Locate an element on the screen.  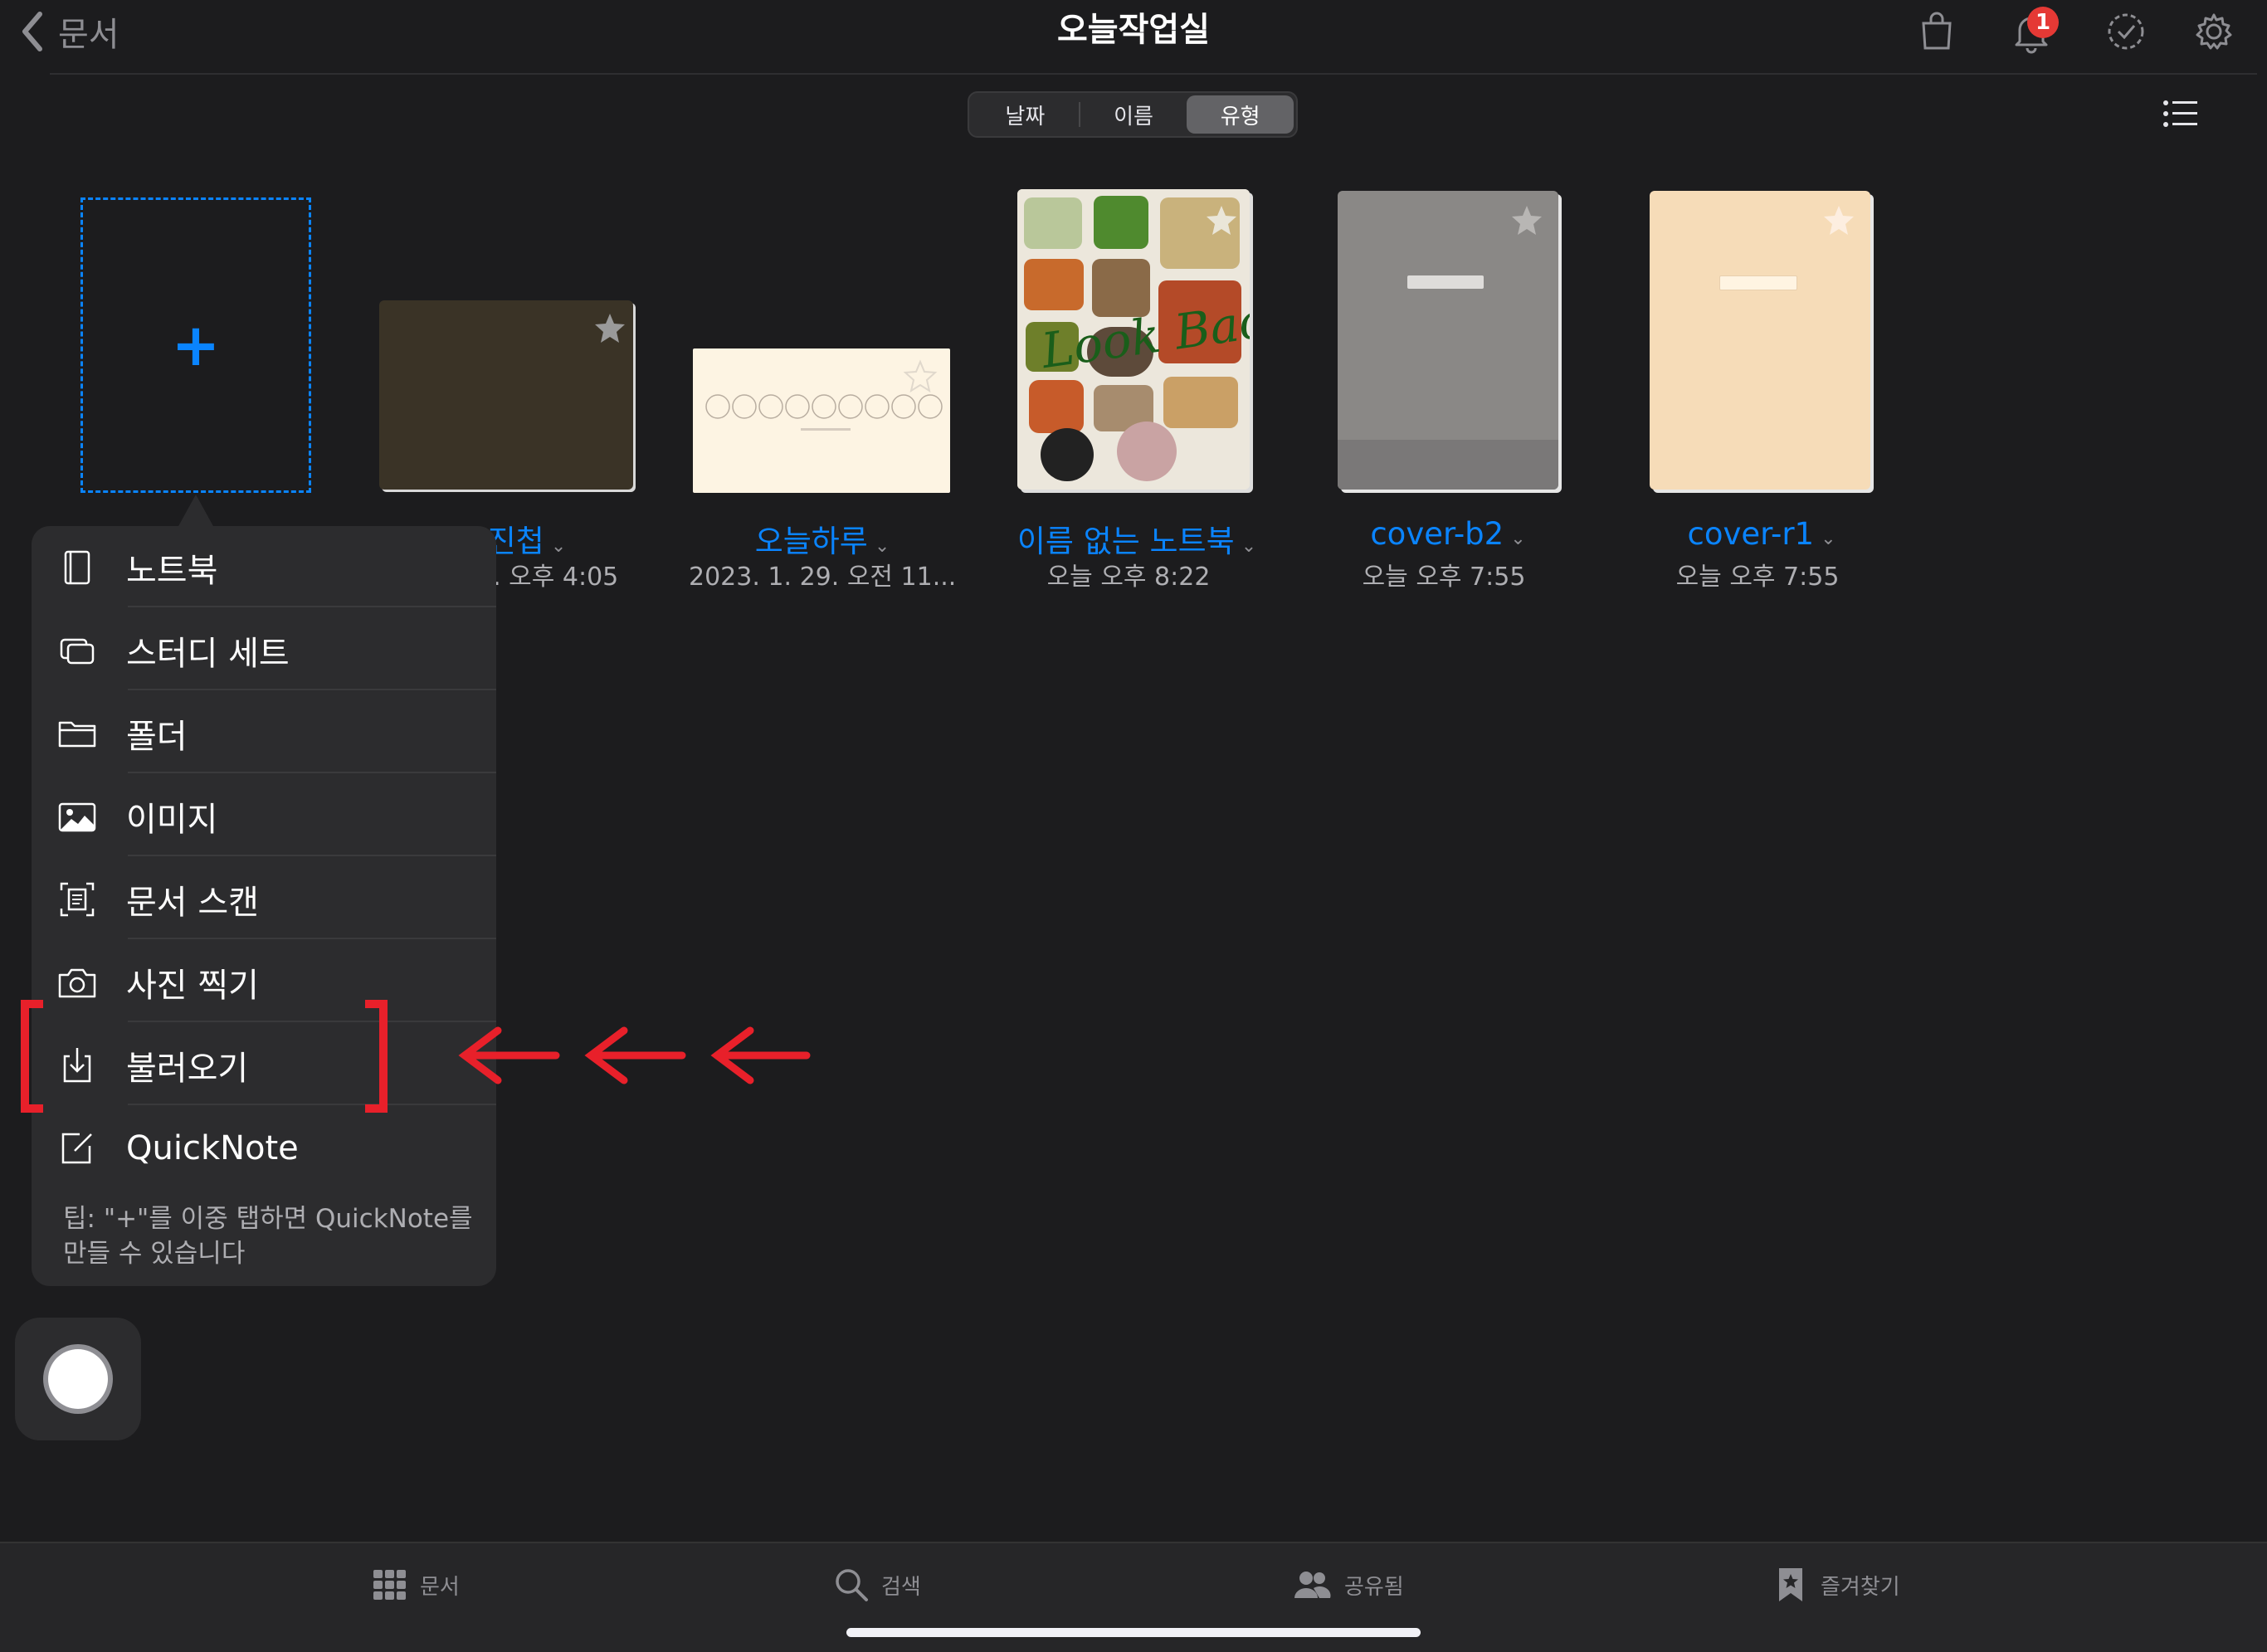
list-view-icon is located at coordinates (2180, 114).